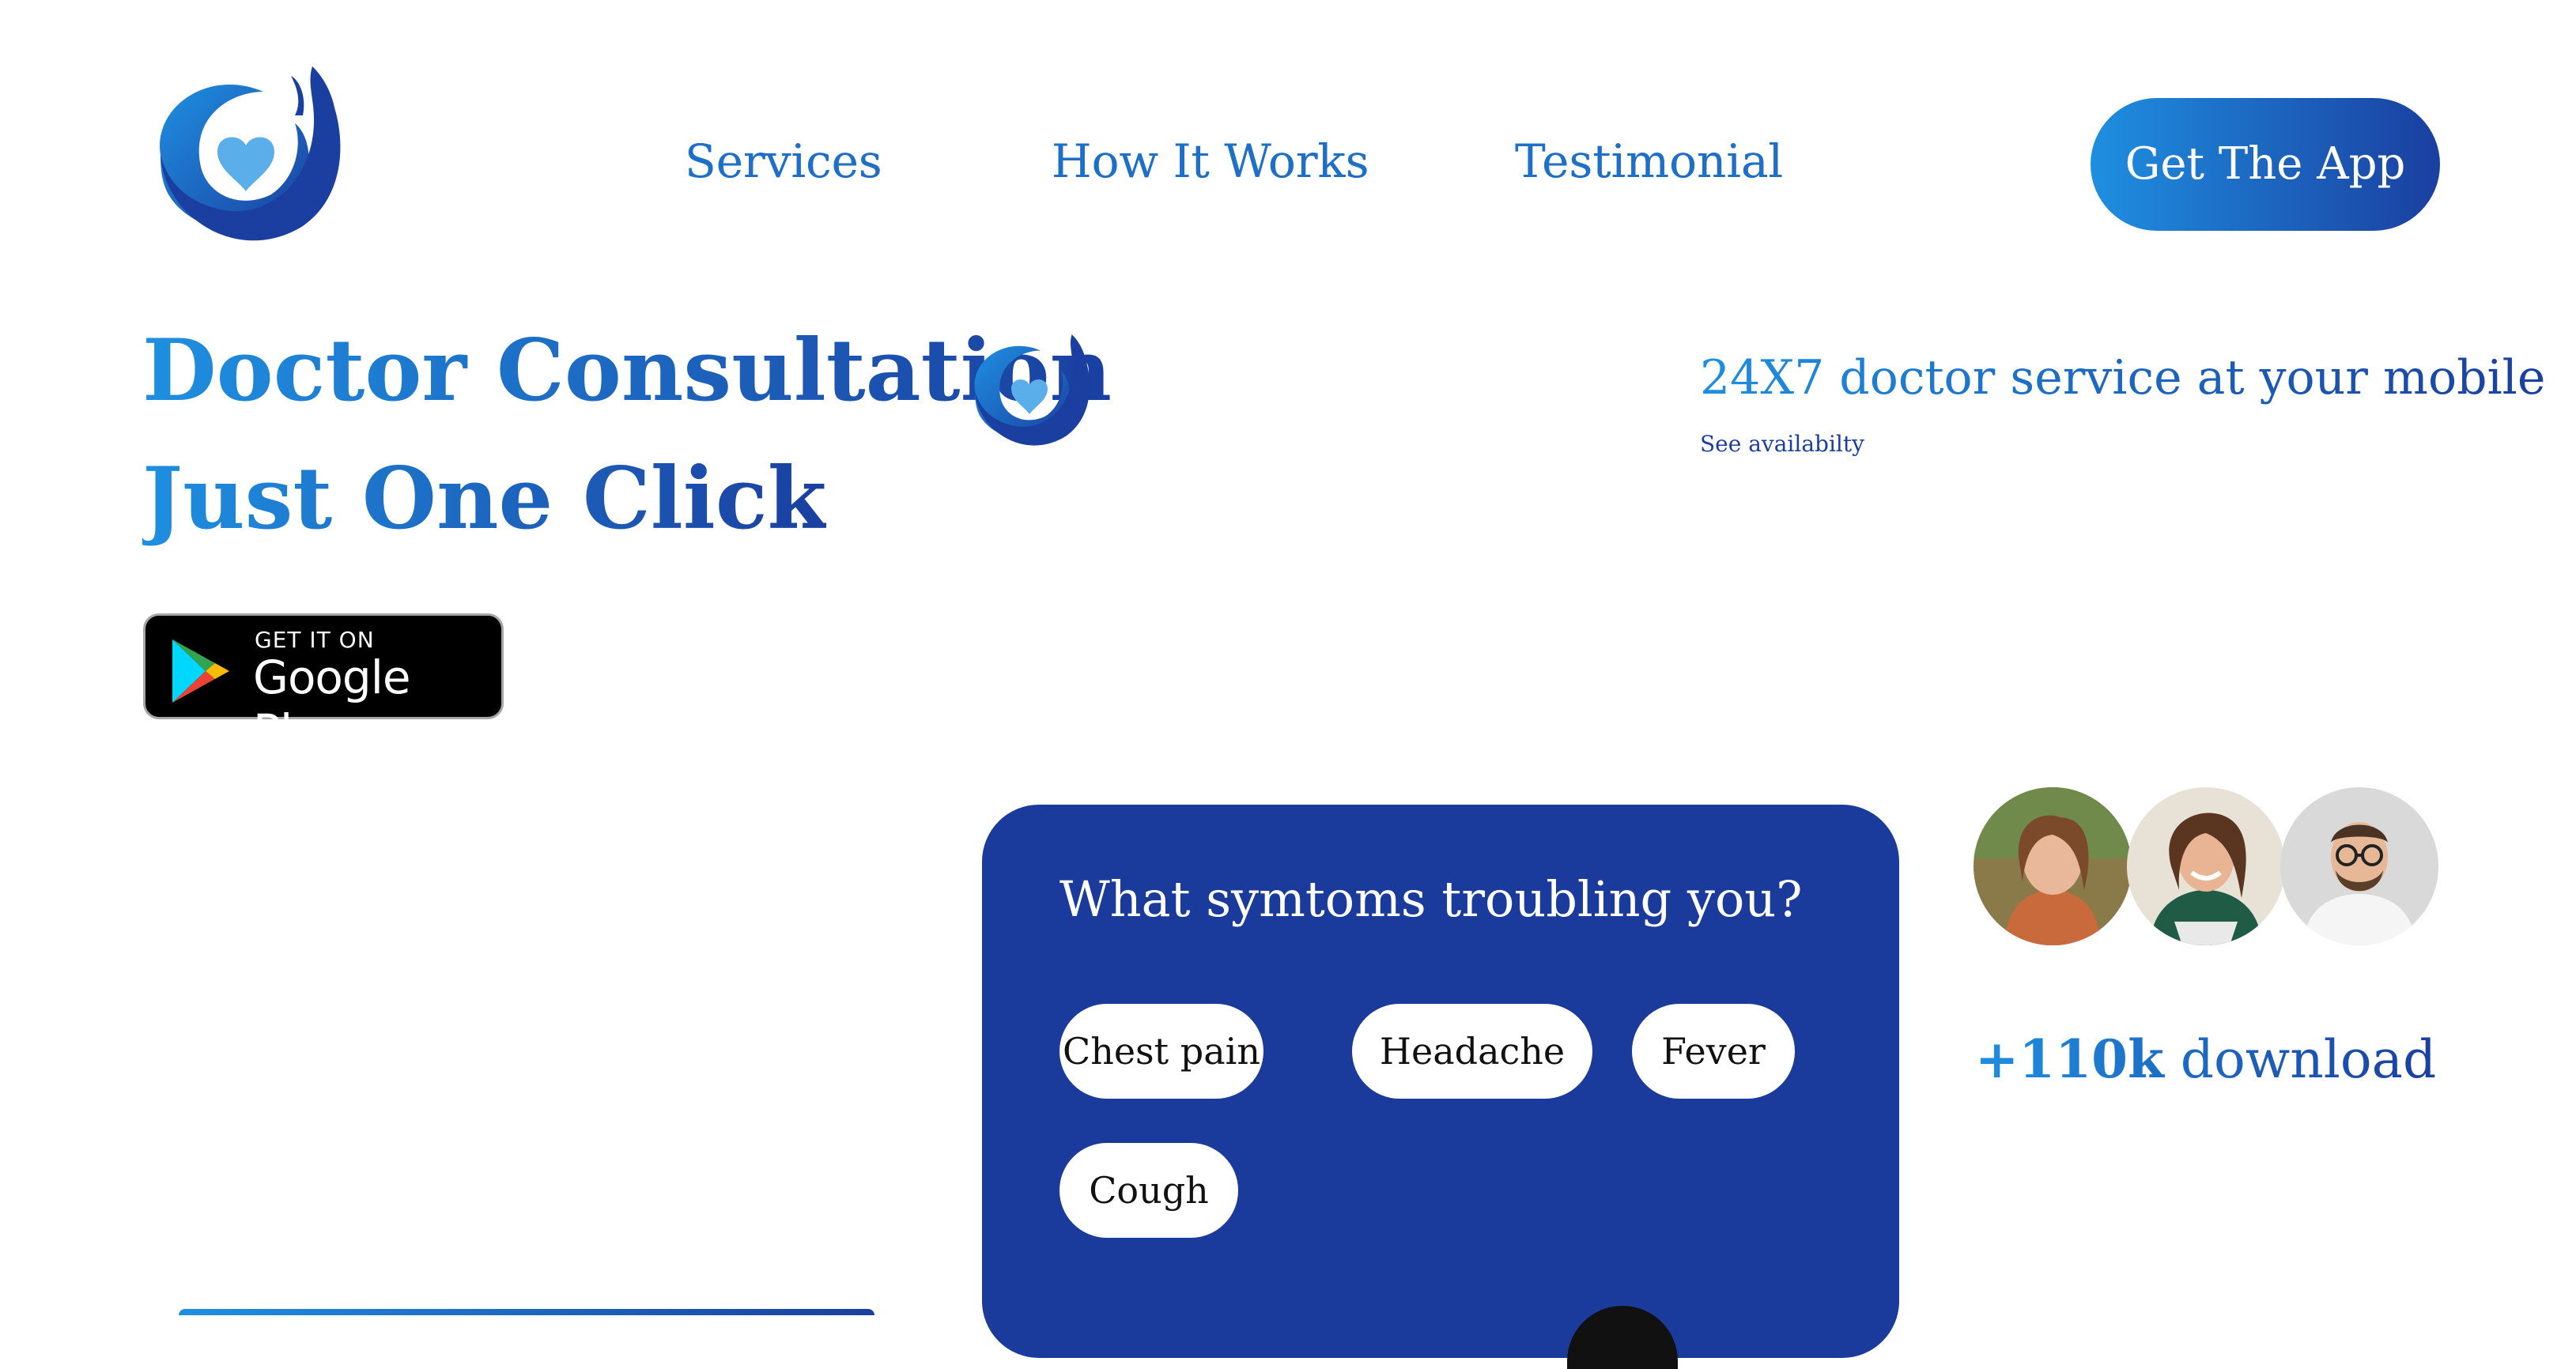 Image resolution: width=2576 pixels, height=1369 pixels. I want to click on hero-title-line-2: Just One Click, so click(484, 499).